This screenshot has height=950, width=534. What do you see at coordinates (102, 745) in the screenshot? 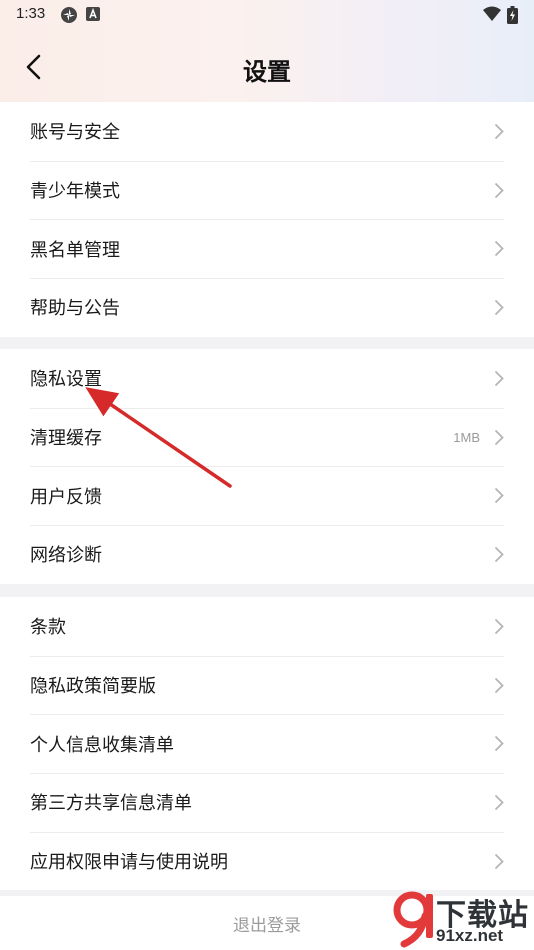
I see `menu-item-label: 个人信息收集清单` at bounding box center [102, 745].